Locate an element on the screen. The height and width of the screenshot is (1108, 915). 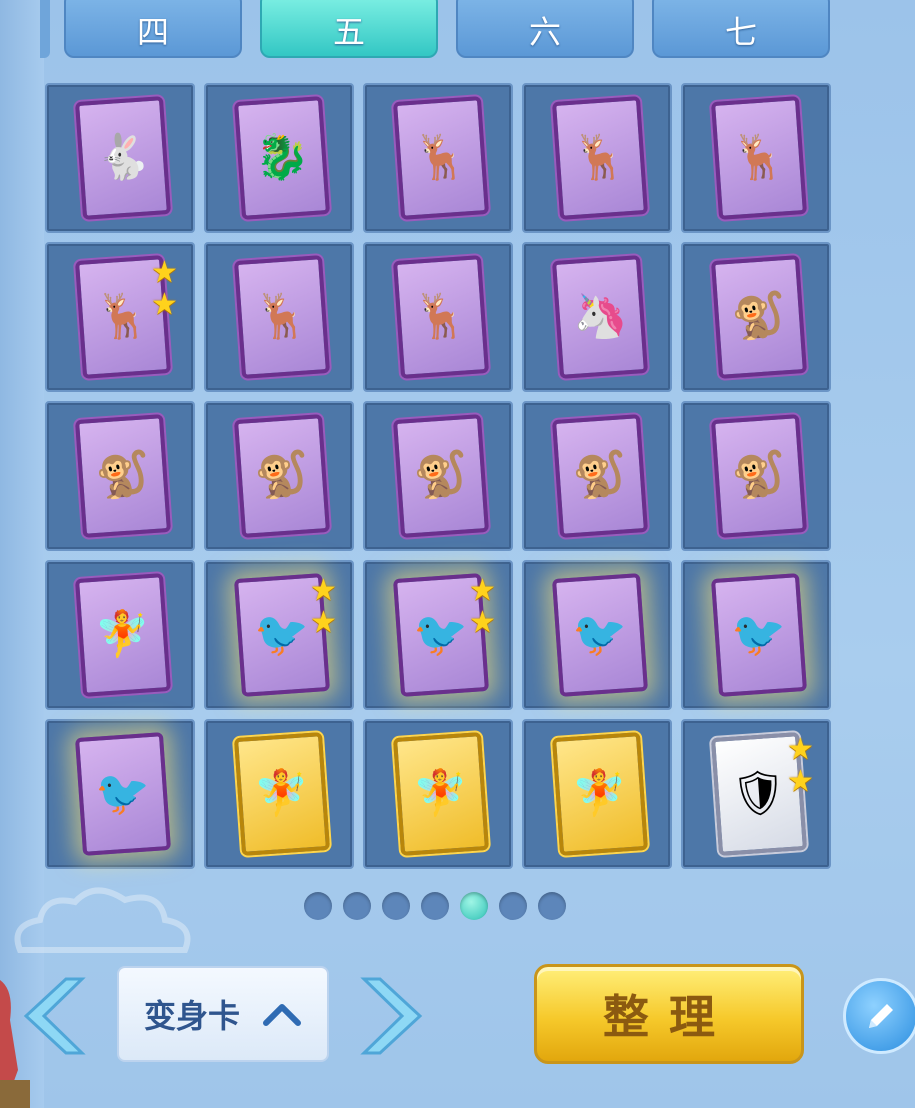
card-slot: 🛡 ★ ★ is located at coordinates (756, 794).